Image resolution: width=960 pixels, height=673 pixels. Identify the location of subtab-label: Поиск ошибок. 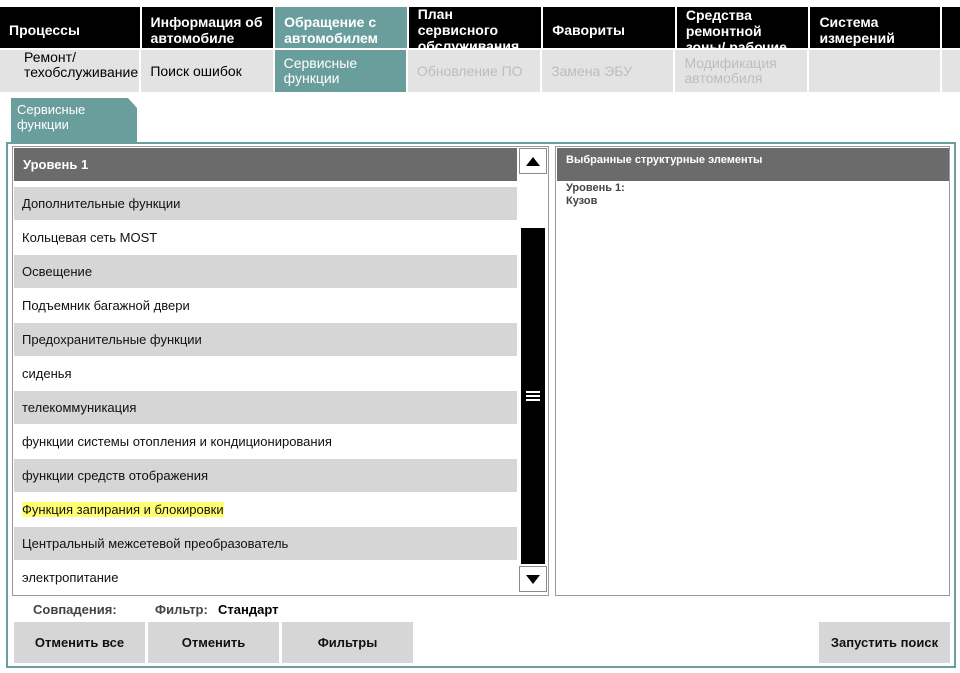
(196, 70).